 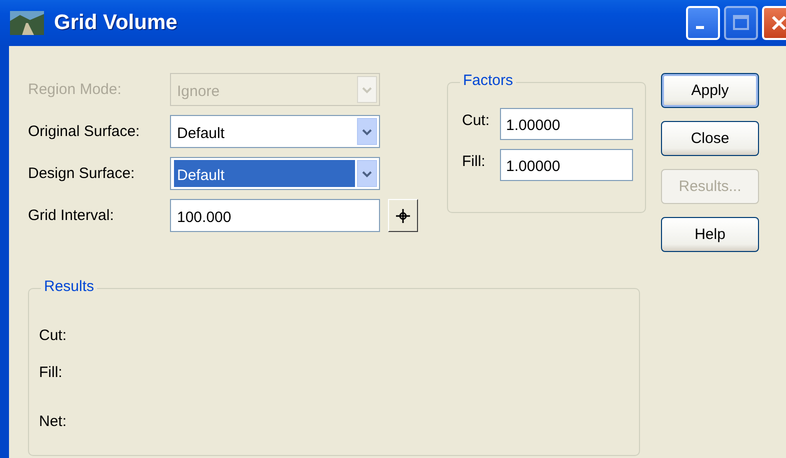 I want to click on result-label: Fill:, so click(x=51, y=372).